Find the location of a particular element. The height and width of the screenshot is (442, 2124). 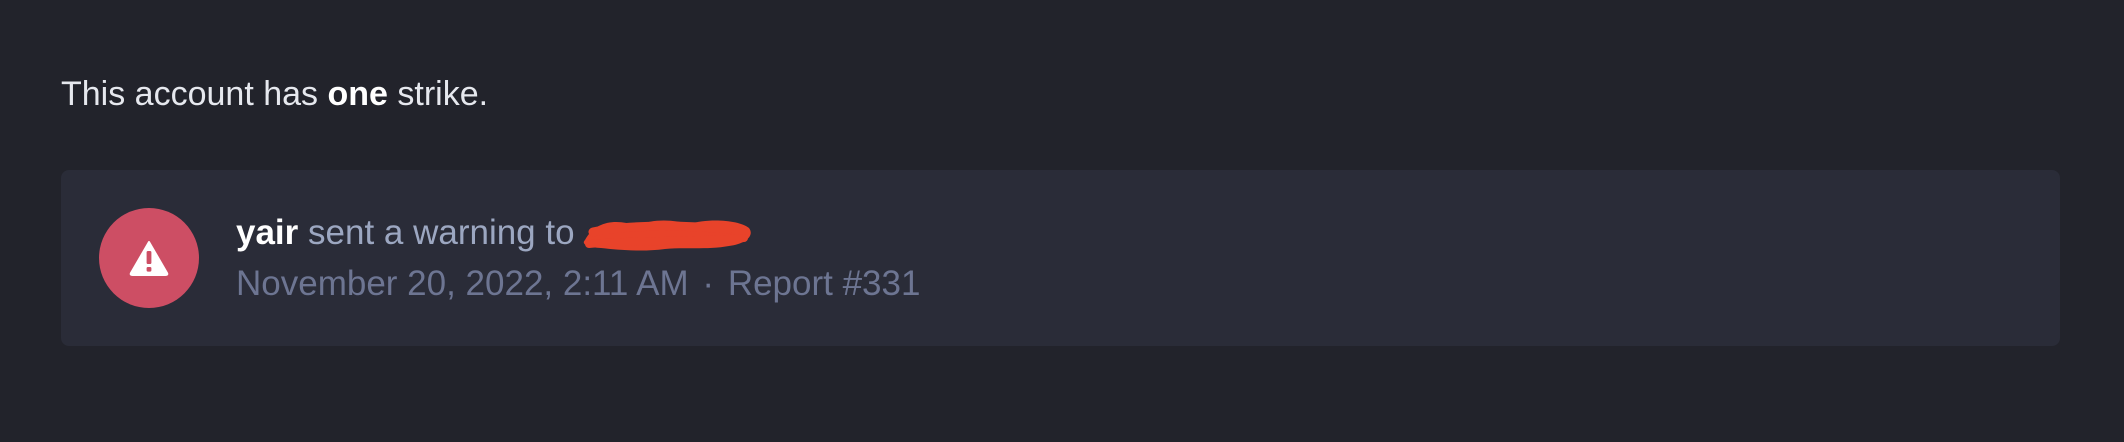

summary-prefix: This account has is located at coordinates (190, 94).